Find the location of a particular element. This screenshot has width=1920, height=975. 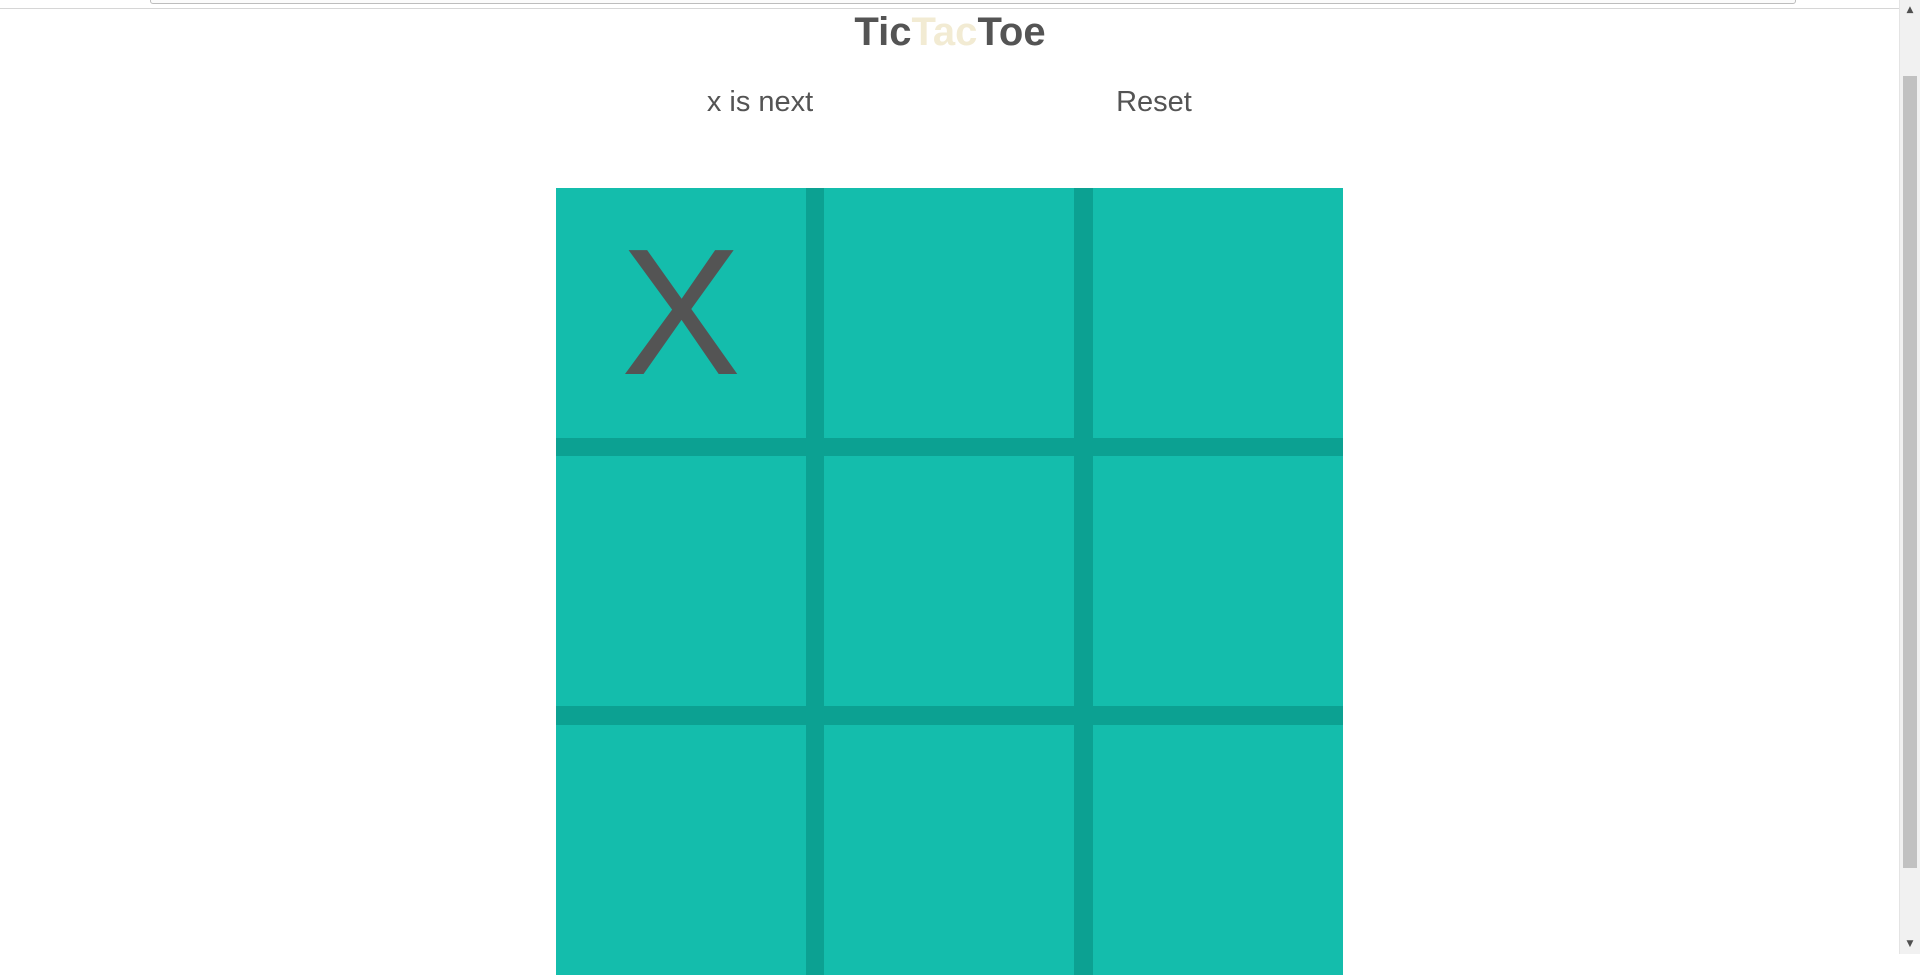

scroll-thumb is located at coordinates (1910, 472).